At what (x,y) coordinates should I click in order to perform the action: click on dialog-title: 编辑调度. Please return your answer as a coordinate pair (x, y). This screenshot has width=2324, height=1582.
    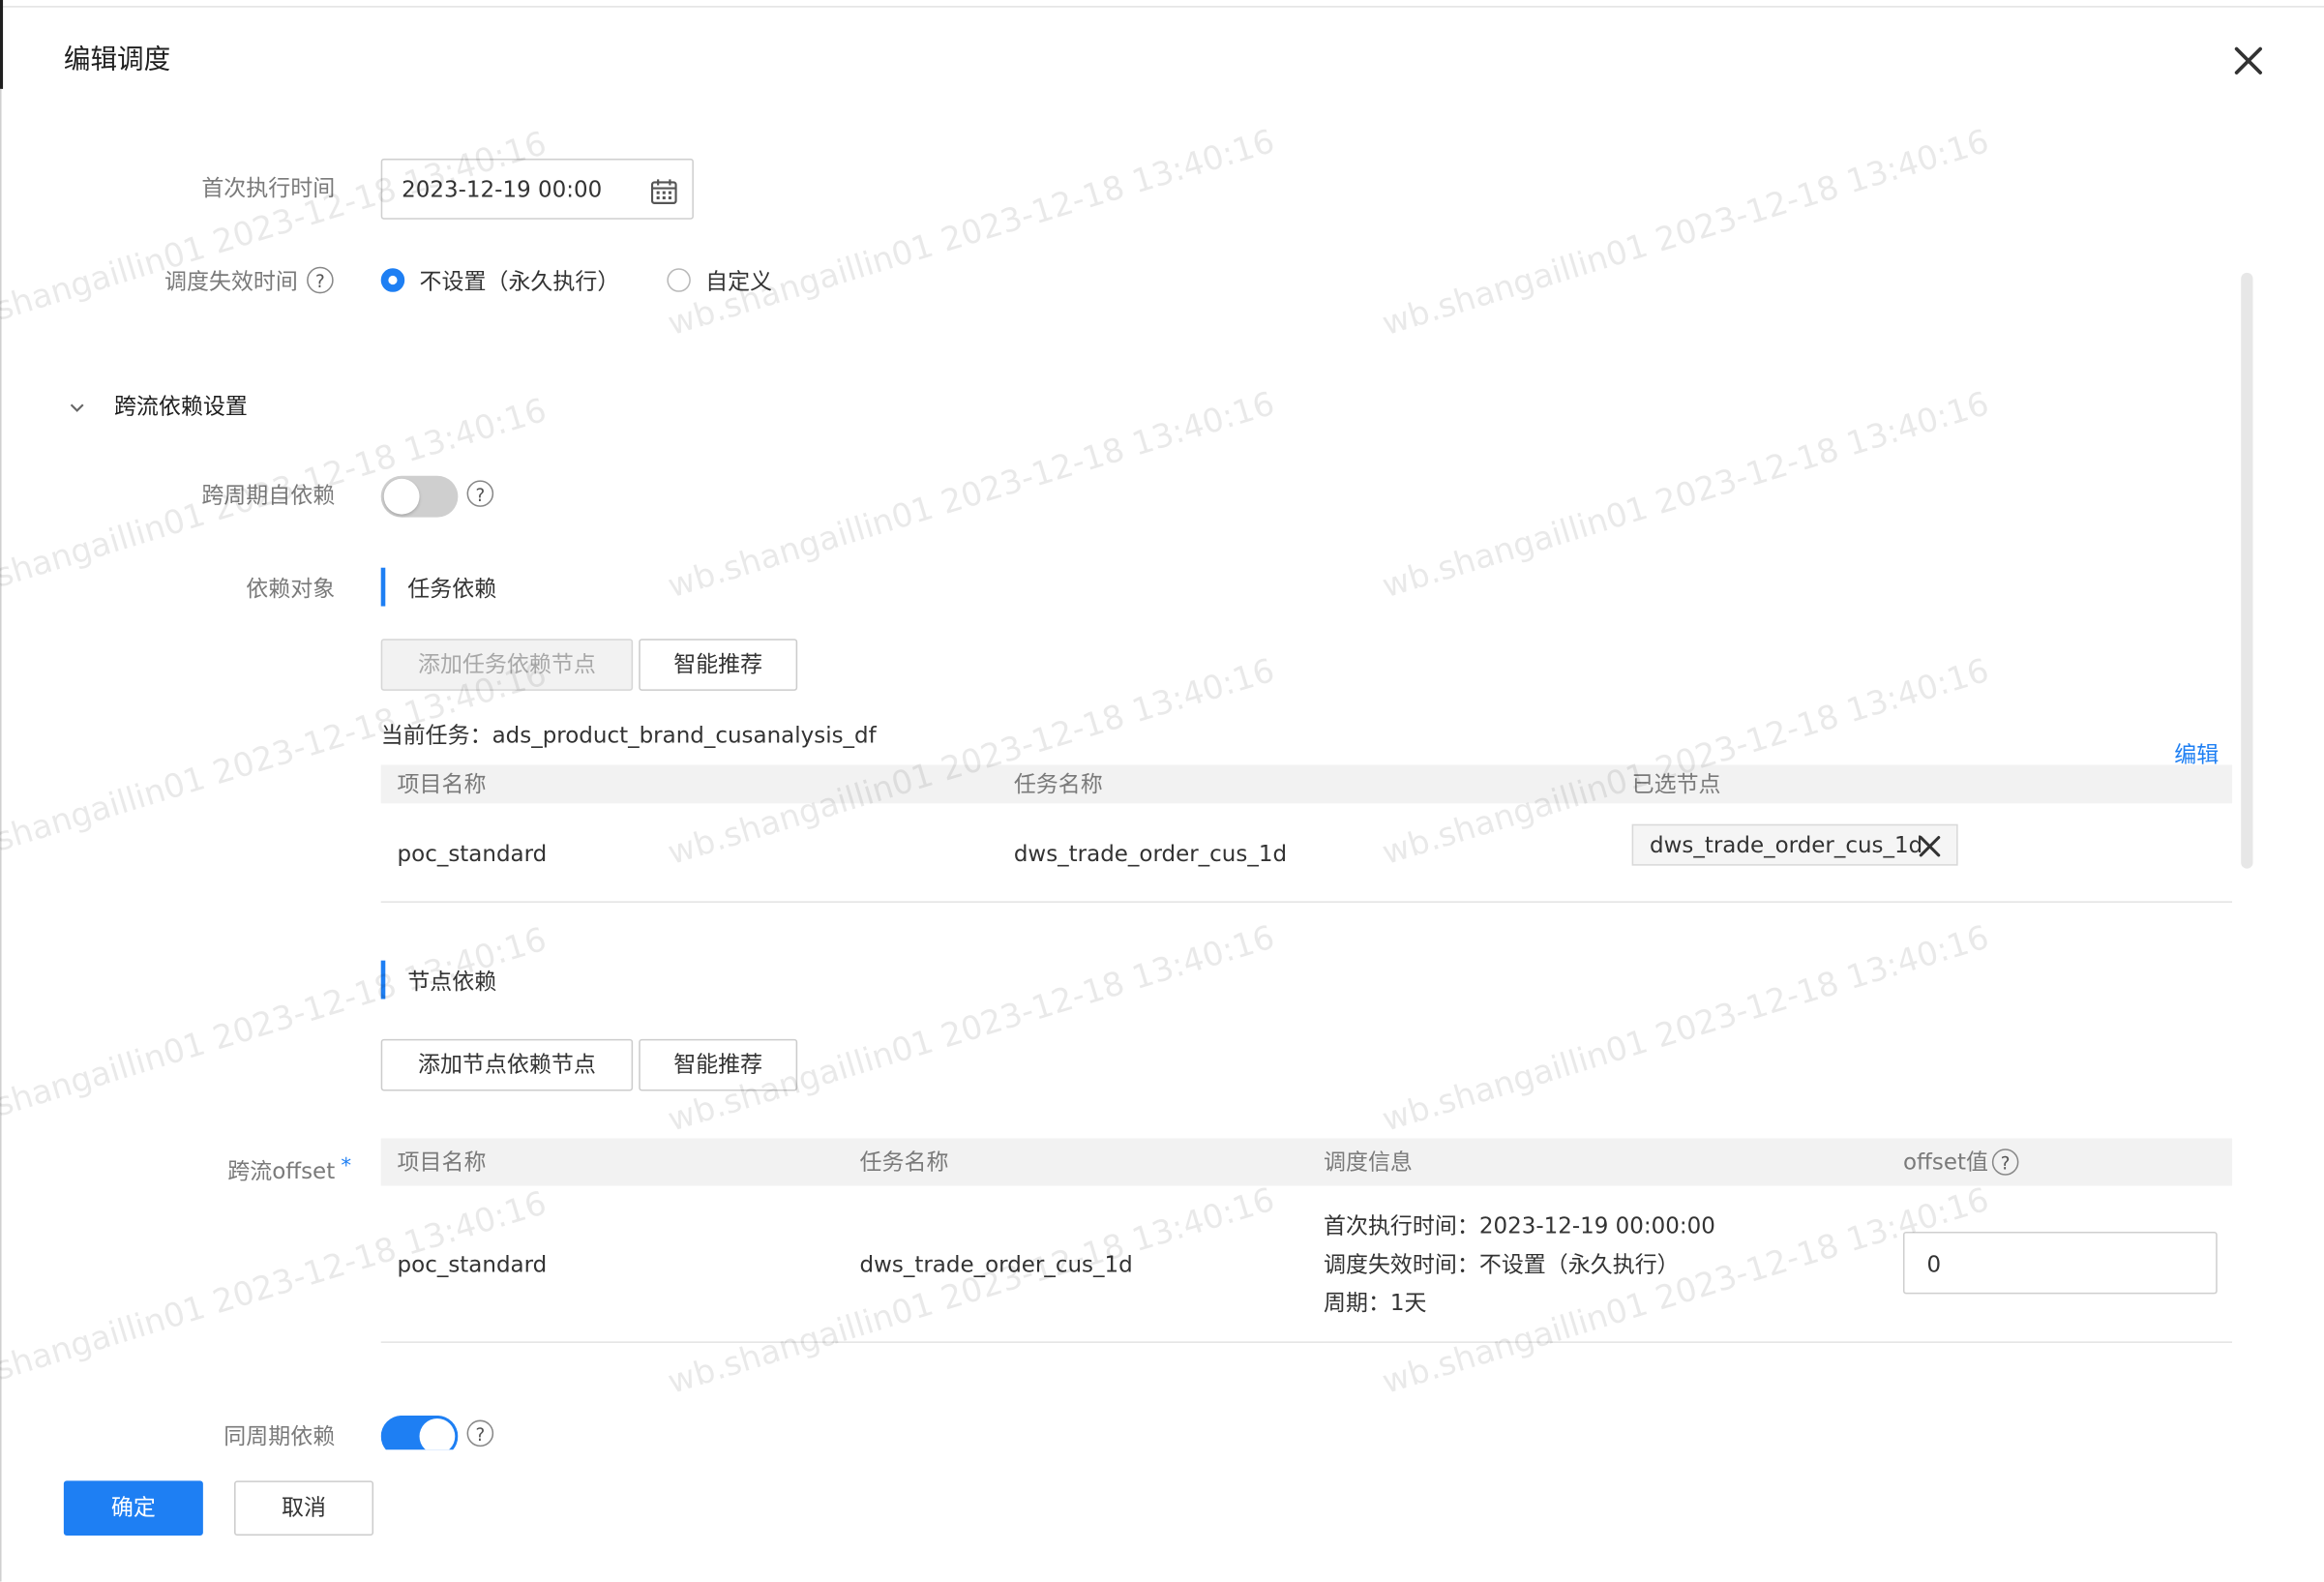
    Looking at the image, I should click on (117, 60).